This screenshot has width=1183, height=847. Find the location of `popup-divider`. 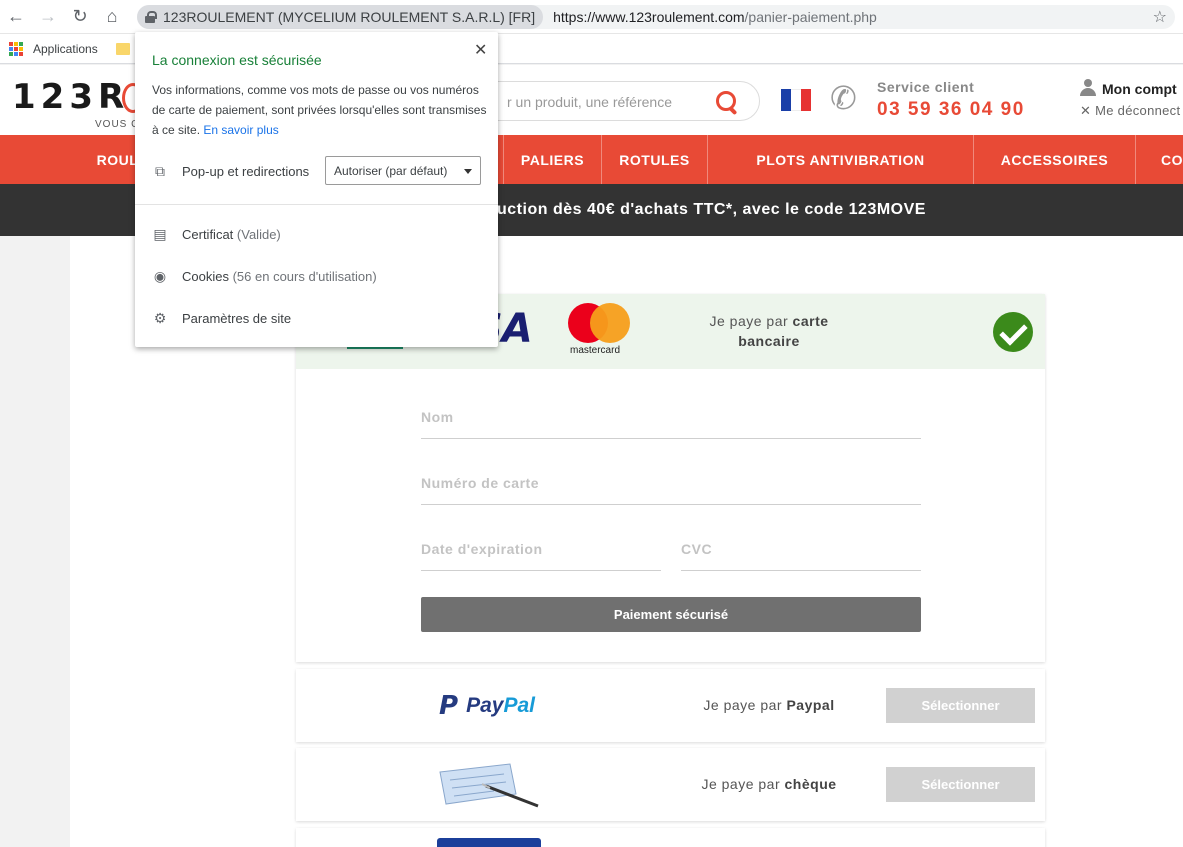

popup-divider is located at coordinates (316, 204).